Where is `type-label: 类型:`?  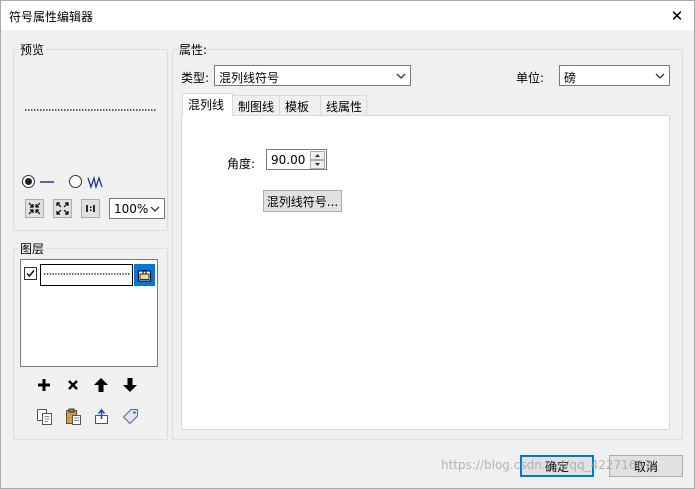 type-label: 类型: is located at coordinates (195, 78).